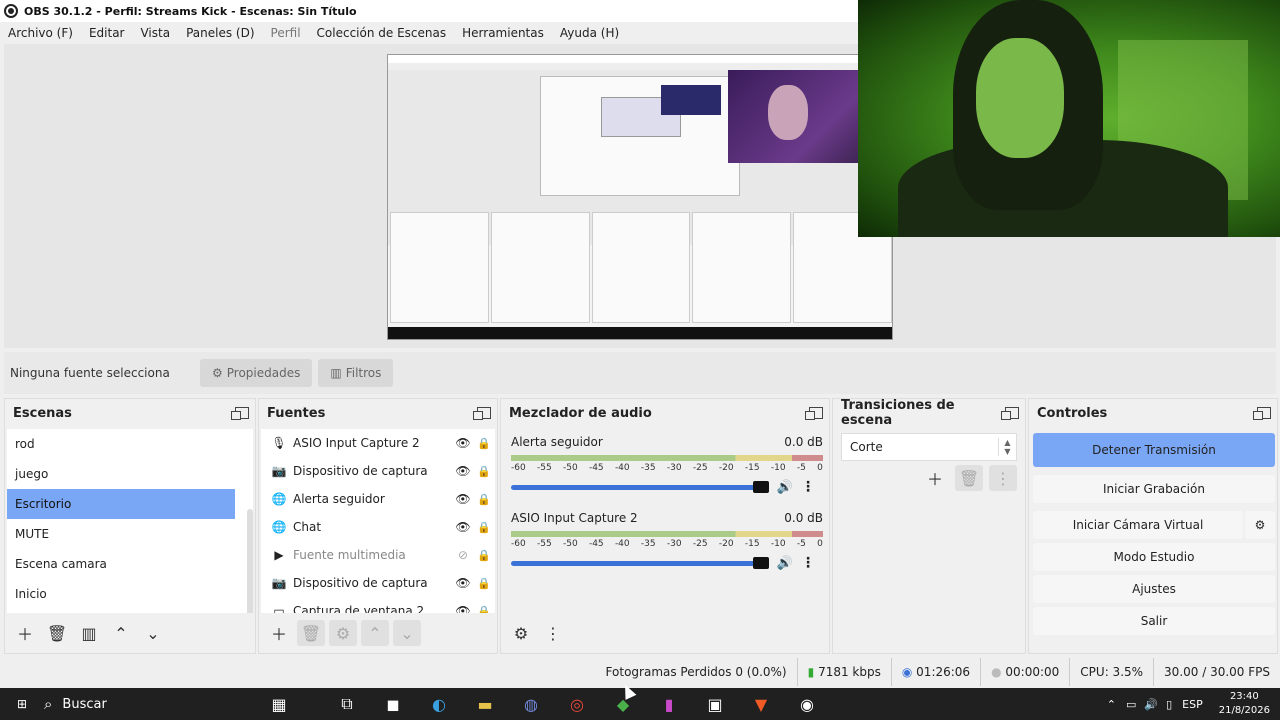  Describe the element at coordinates (250, 561) in the screenshot. I see `scenes-scrollbar` at that location.